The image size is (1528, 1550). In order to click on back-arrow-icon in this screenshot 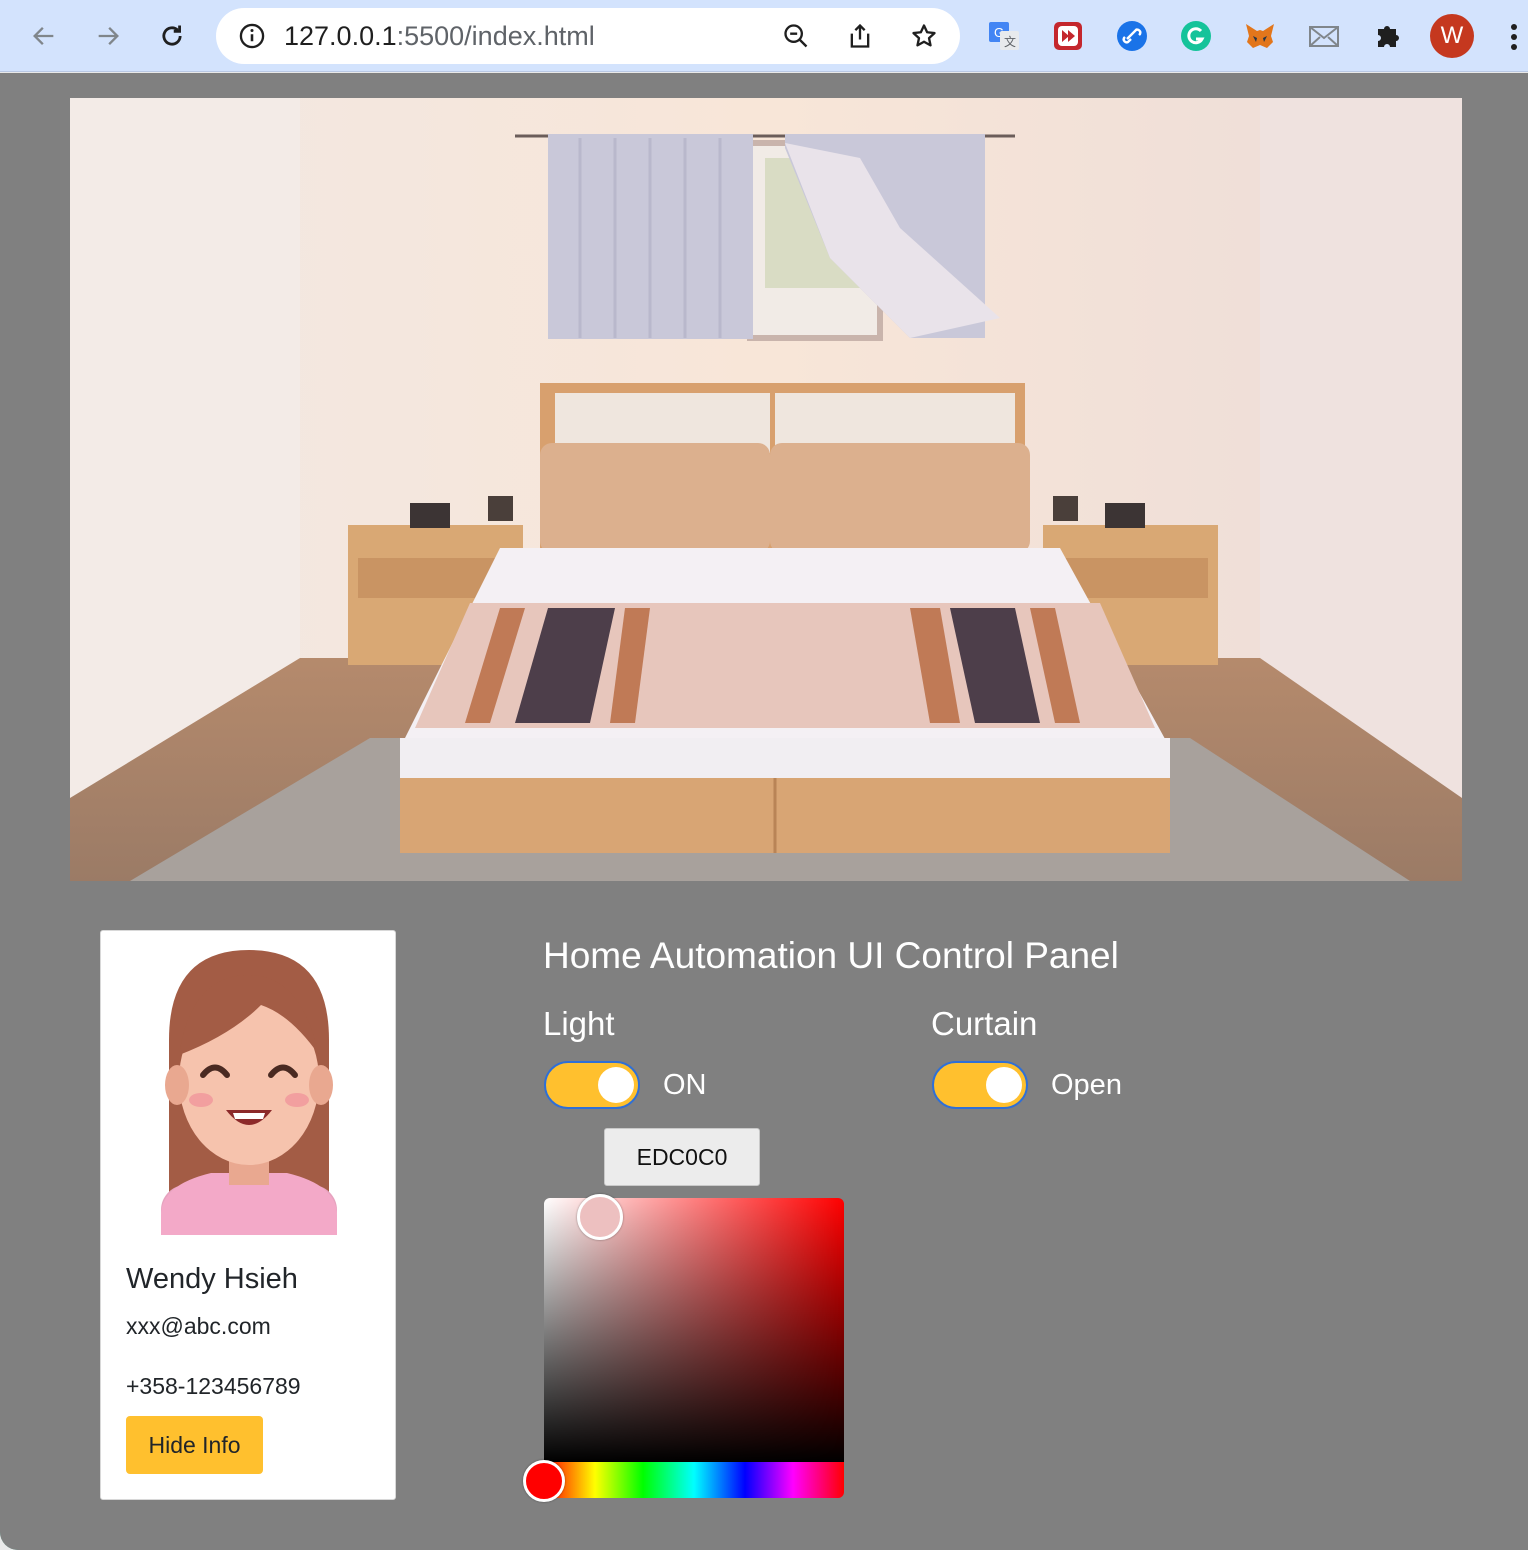, I will do `click(44, 36)`.